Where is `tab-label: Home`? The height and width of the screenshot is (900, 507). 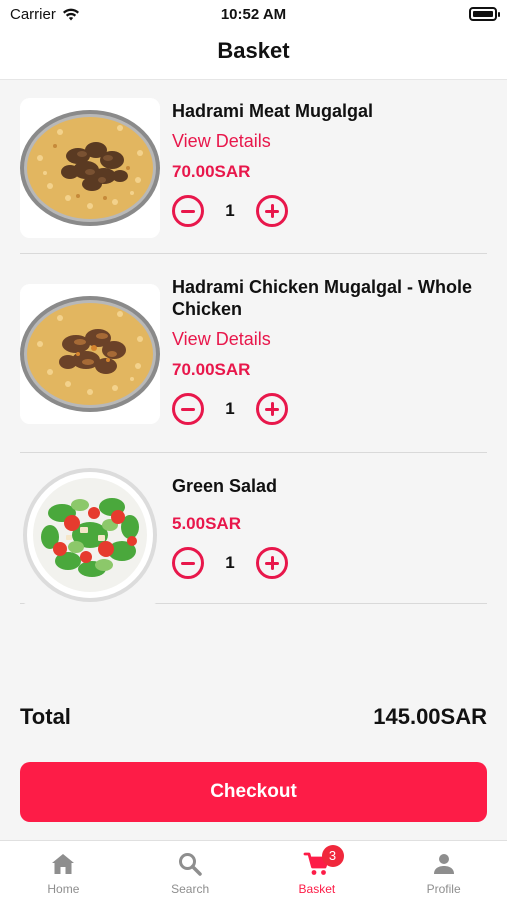 tab-label: Home is located at coordinates (63, 889).